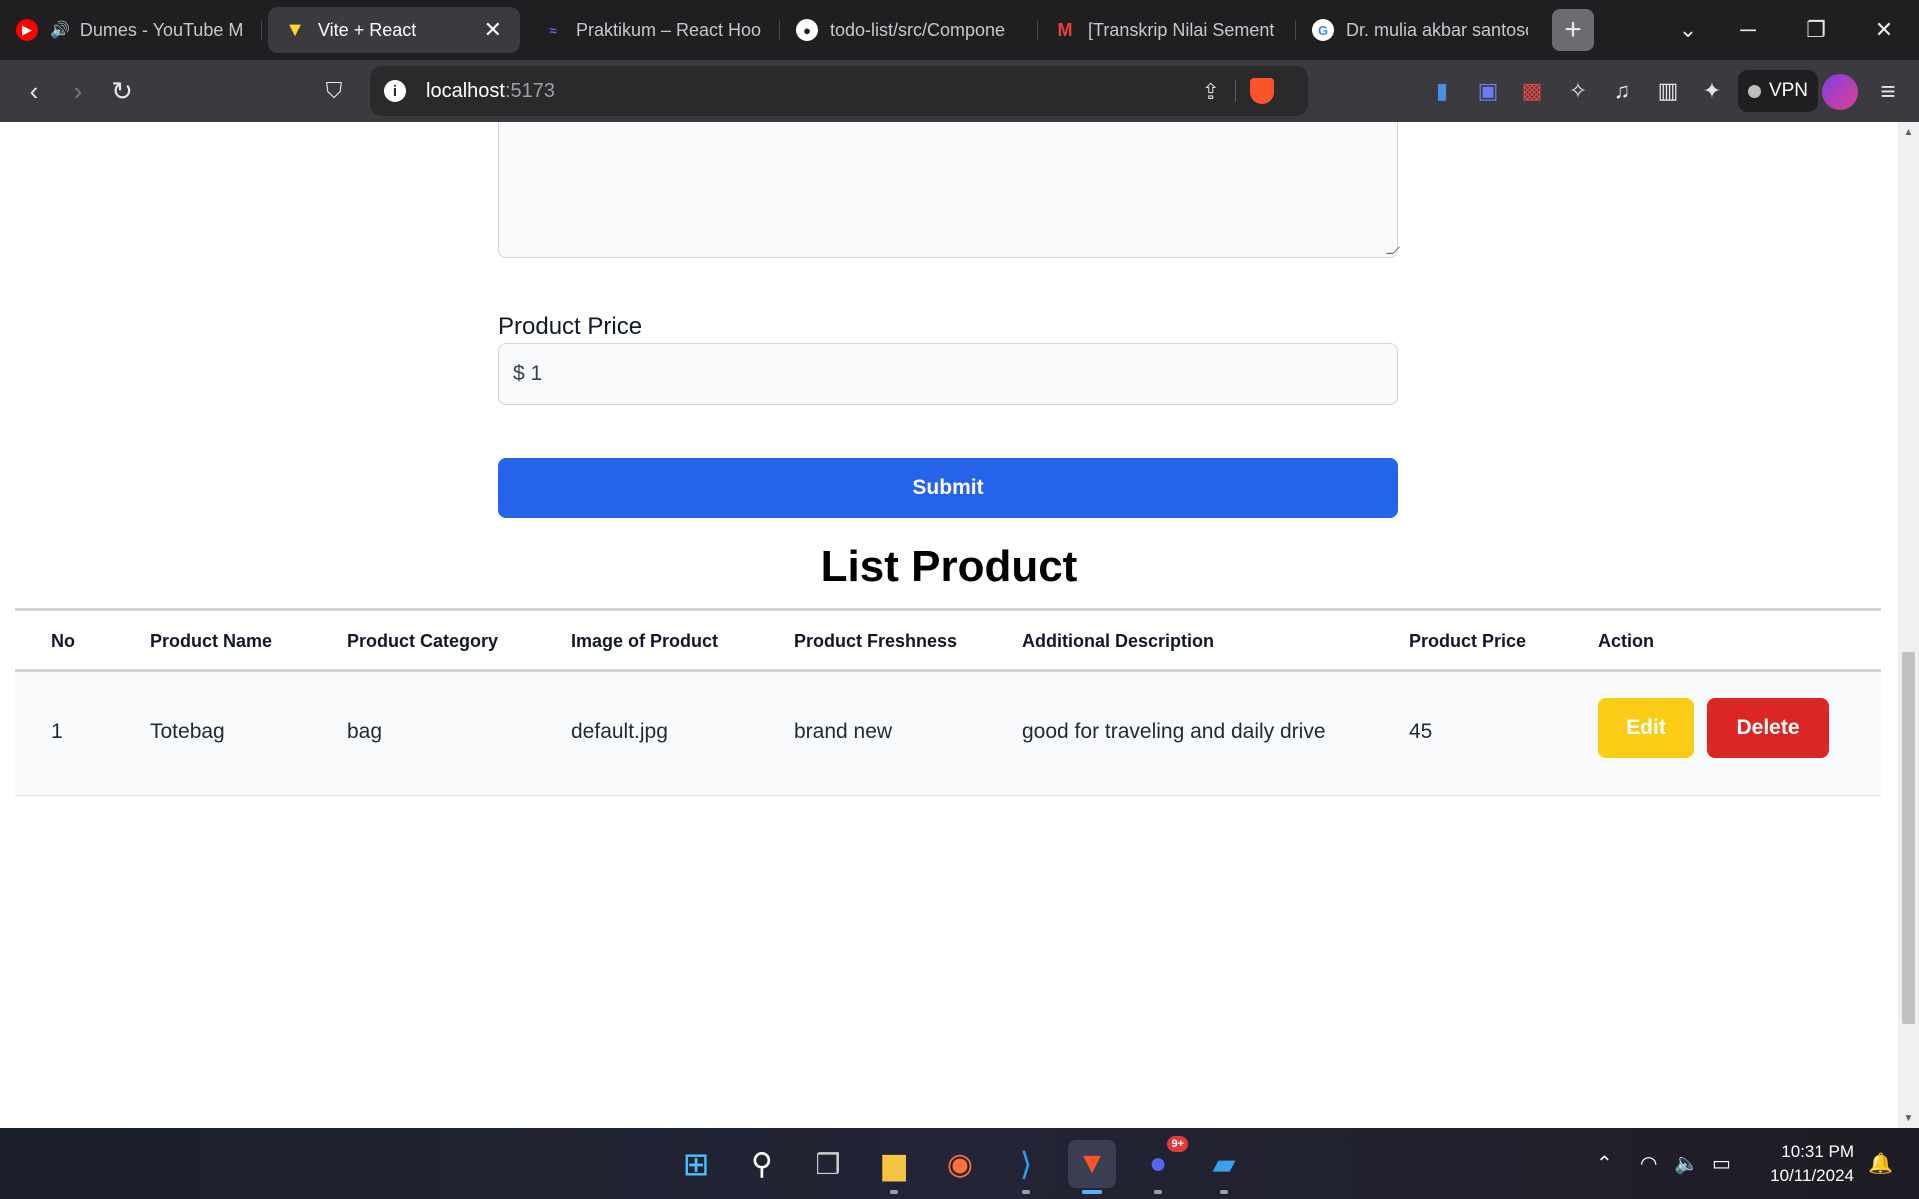  I want to click on leo-ai-icon: ✦, so click(1712, 91).